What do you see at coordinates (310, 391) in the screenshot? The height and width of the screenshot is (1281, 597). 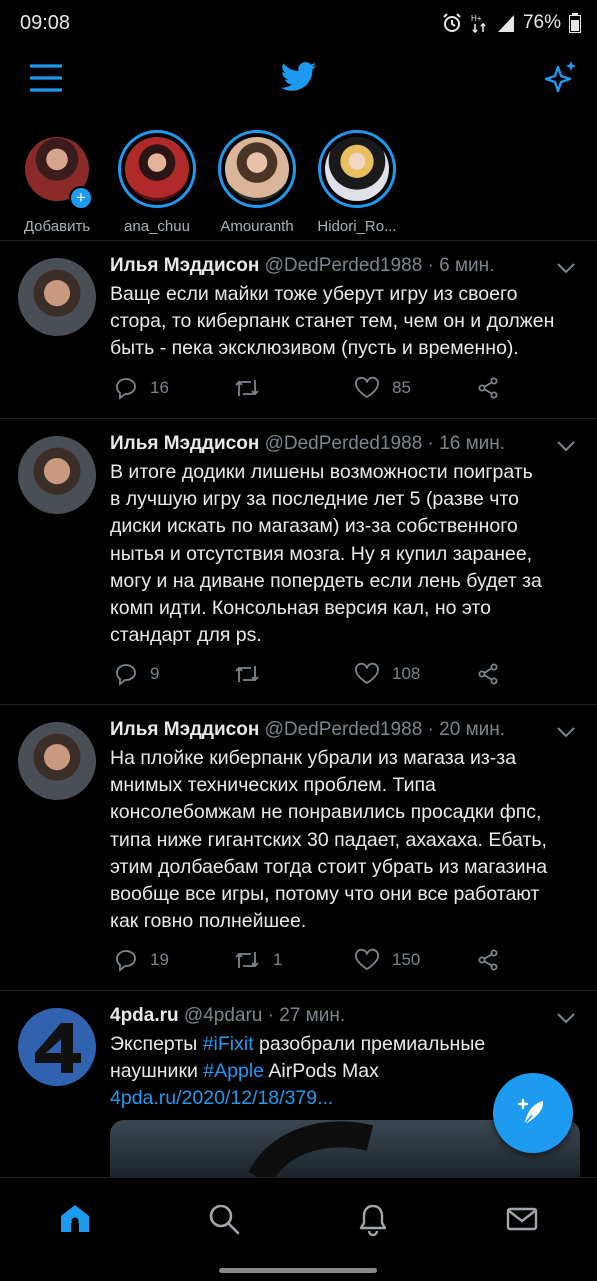 I see `tweet-actions: 16 85` at bounding box center [310, 391].